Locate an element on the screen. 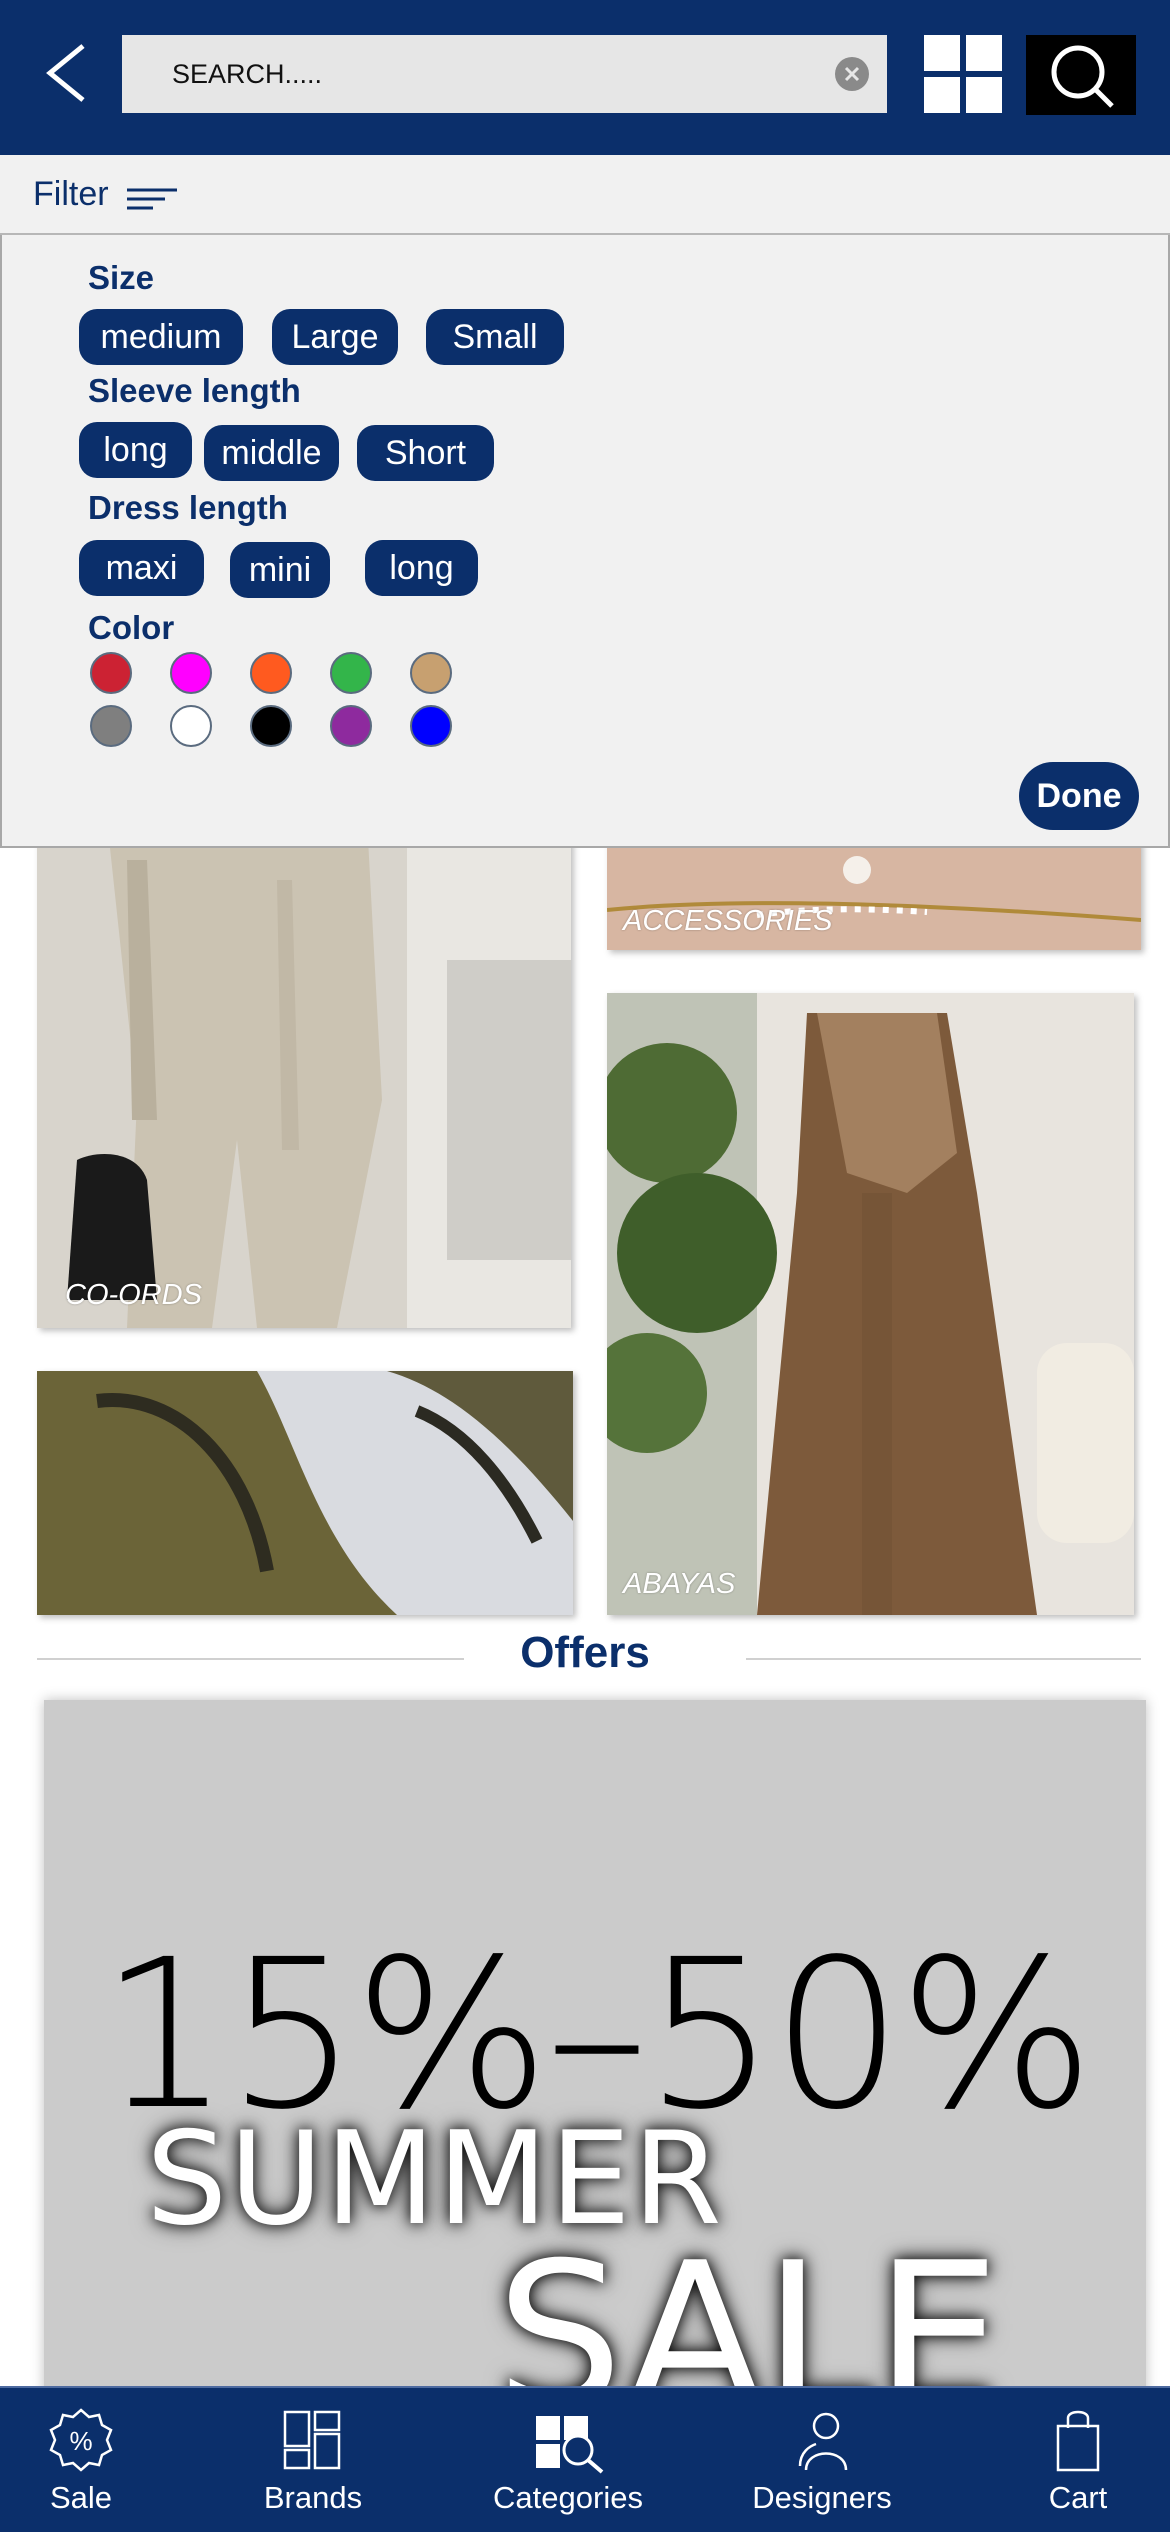 The height and width of the screenshot is (2532, 1170). category-tile-abayas: ABAYAS is located at coordinates (870, 1304).